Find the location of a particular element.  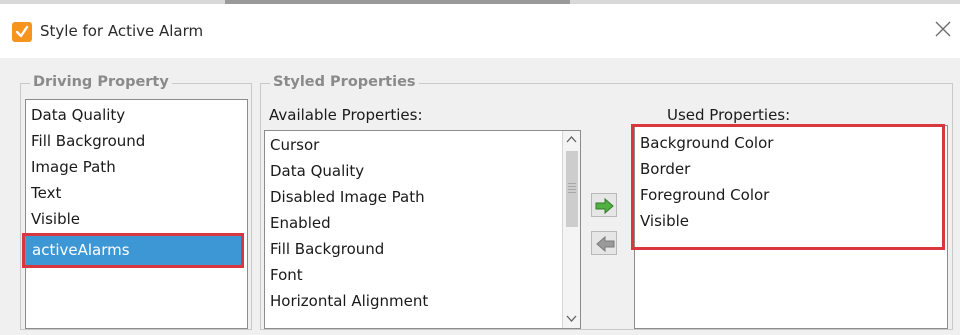

available-properties-label: Available Properties: is located at coordinates (346, 115).